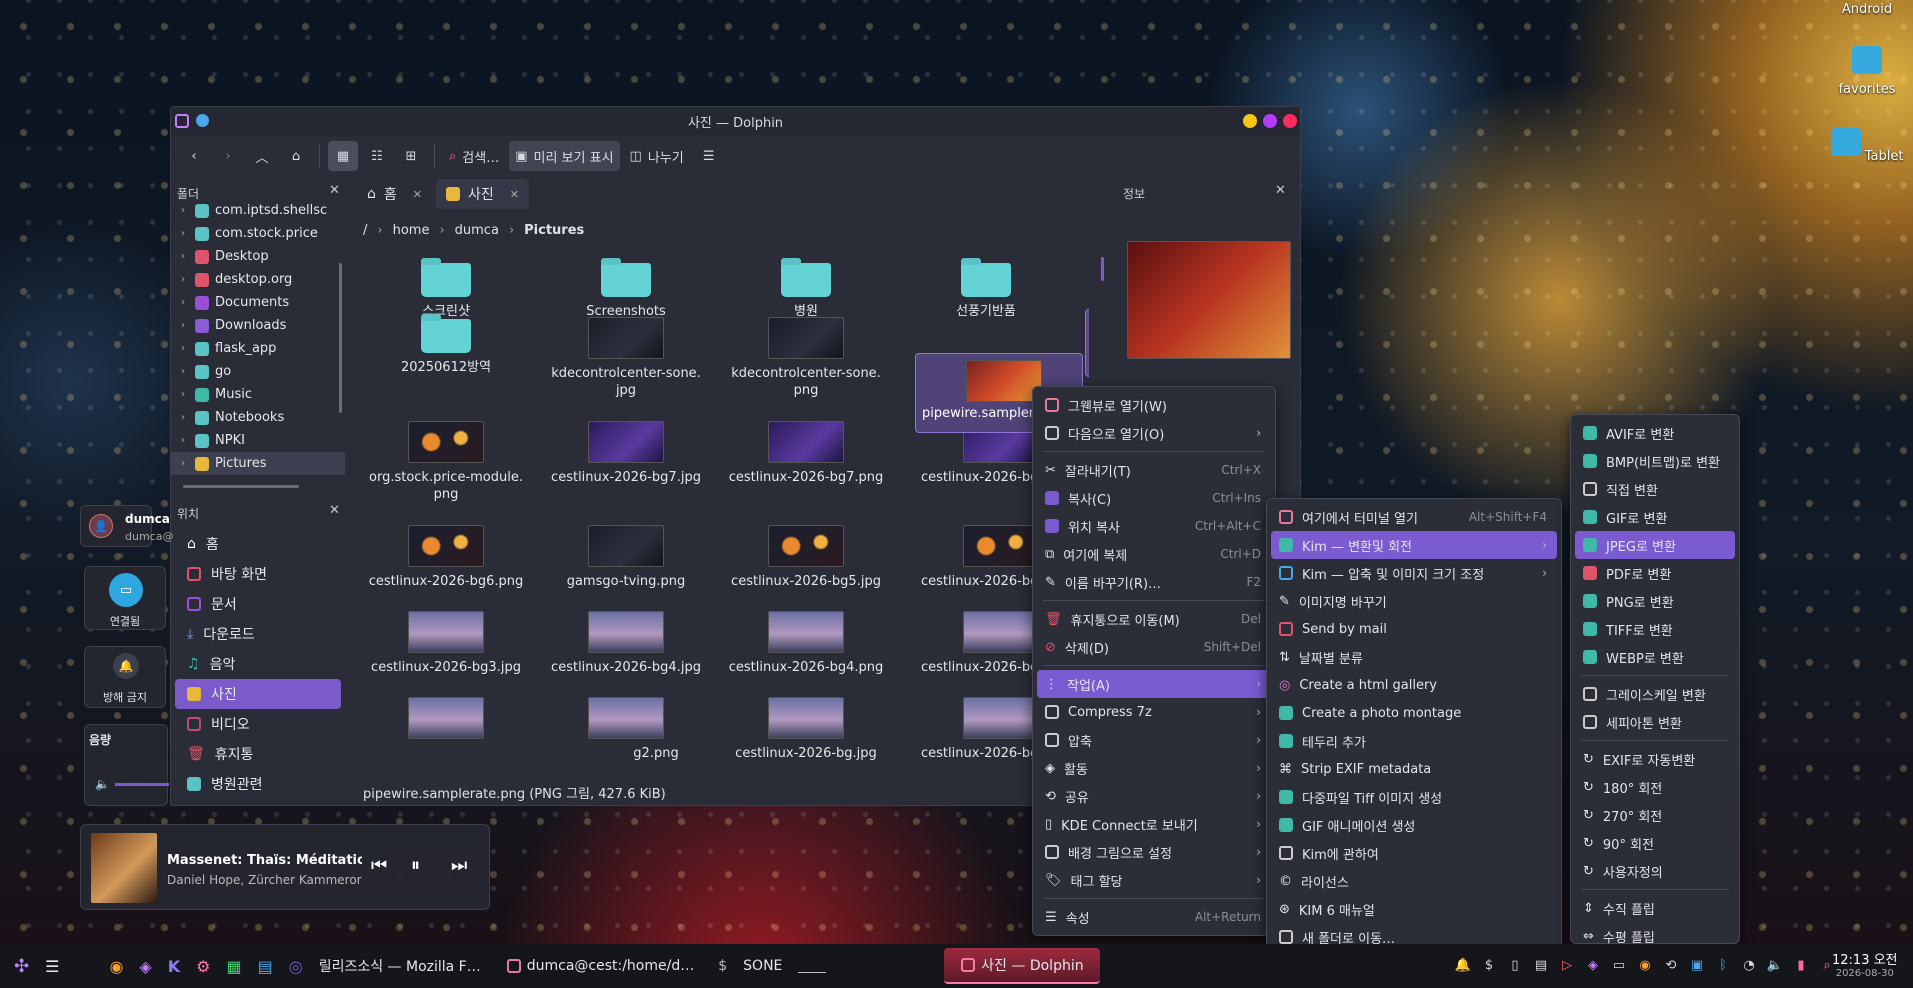 This screenshot has width=1913, height=988. Describe the element at coordinates (1414, 629) in the screenshot. I see `action-send-by-mail: Send by mail` at that location.